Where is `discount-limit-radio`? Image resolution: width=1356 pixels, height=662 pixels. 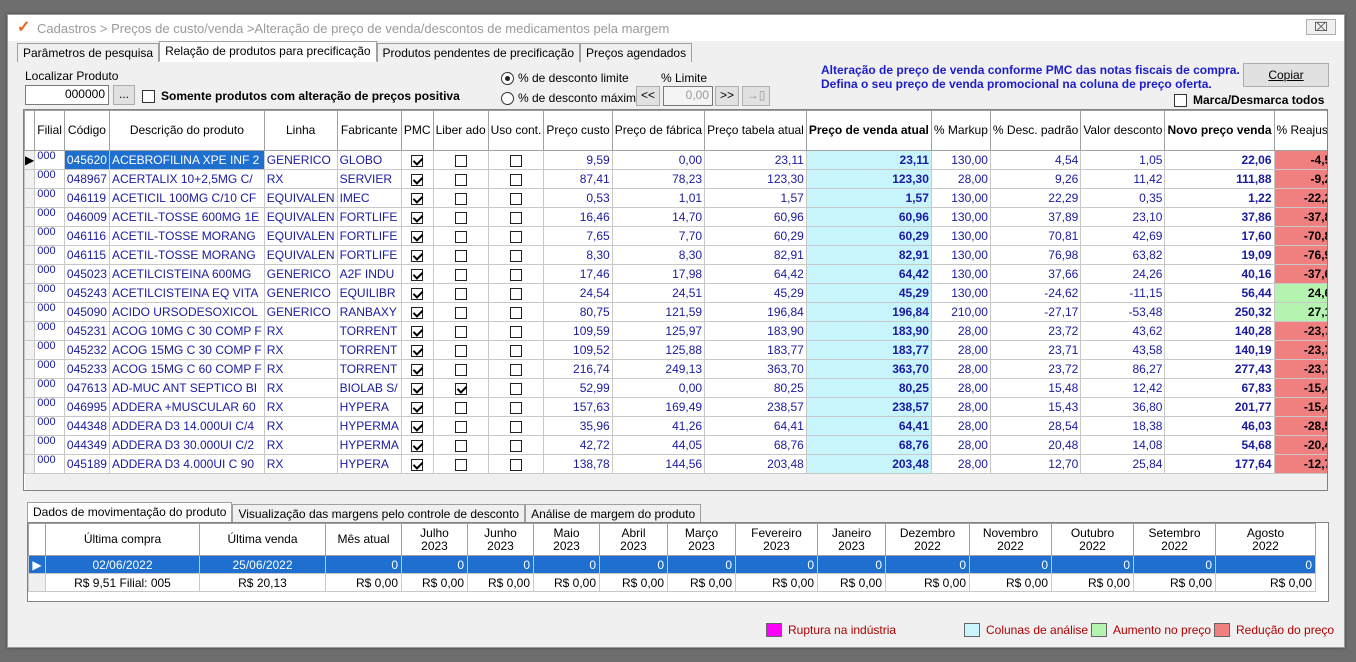
discount-limit-radio is located at coordinates (507, 78).